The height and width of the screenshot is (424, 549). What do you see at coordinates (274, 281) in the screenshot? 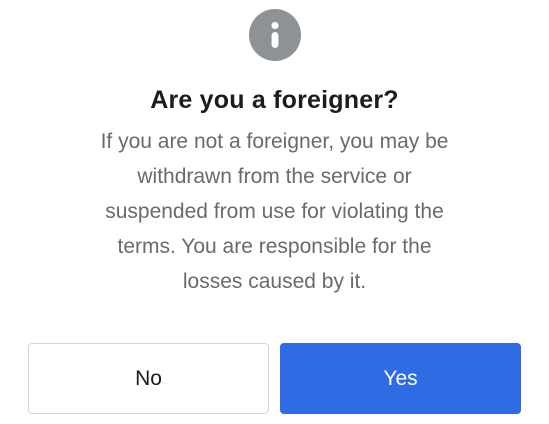
I see `message-line: losses caused by it.` at bounding box center [274, 281].